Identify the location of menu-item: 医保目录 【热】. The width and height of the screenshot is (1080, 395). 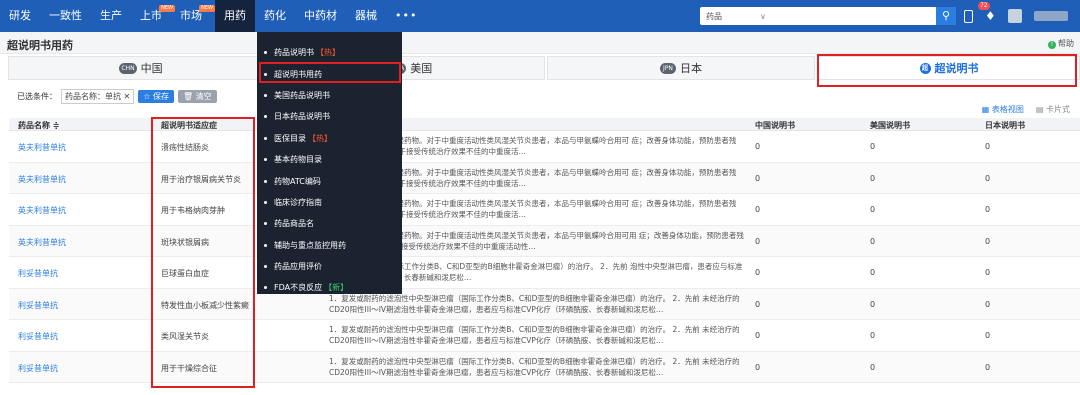
(329, 138).